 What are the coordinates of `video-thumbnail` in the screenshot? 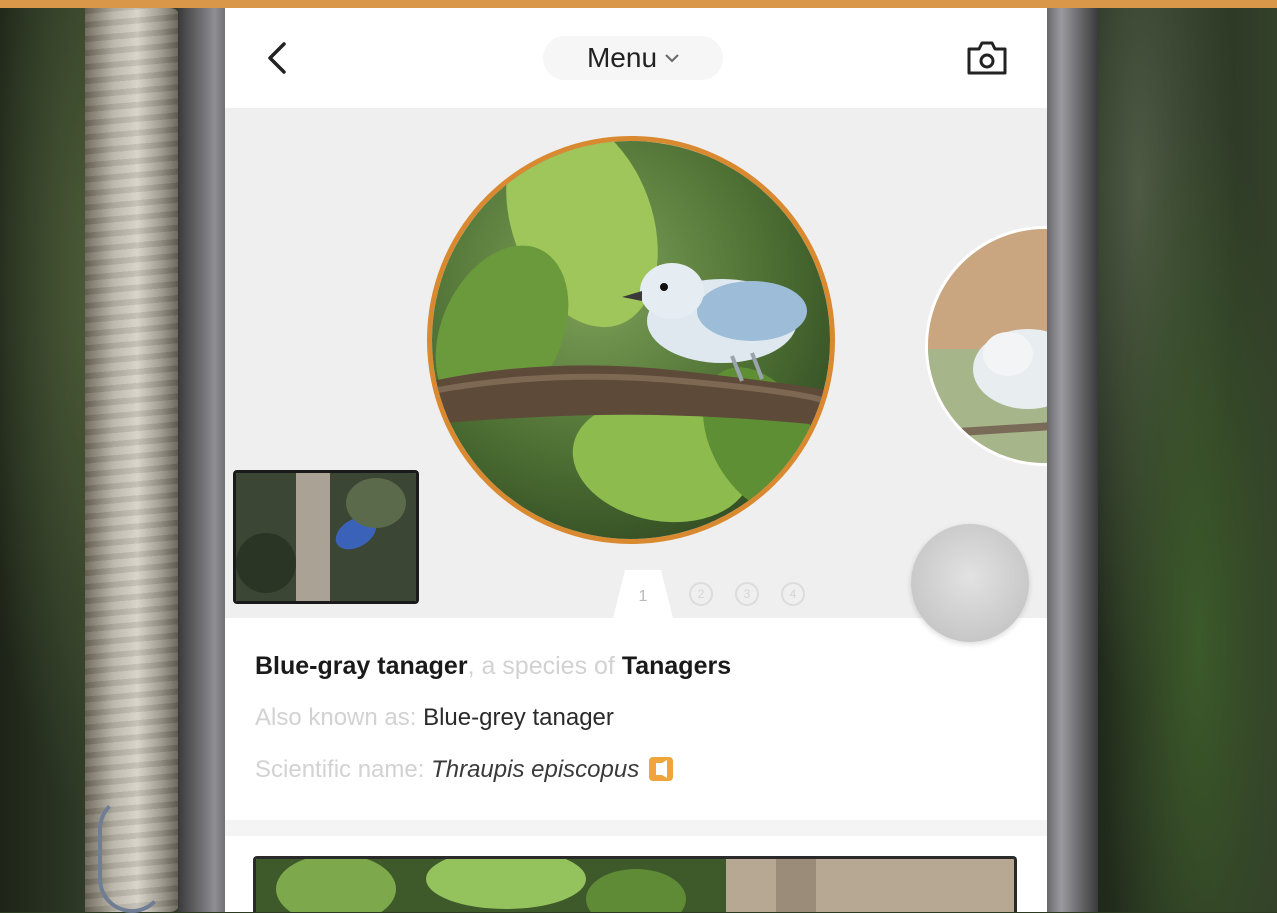 It's located at (326, 537).